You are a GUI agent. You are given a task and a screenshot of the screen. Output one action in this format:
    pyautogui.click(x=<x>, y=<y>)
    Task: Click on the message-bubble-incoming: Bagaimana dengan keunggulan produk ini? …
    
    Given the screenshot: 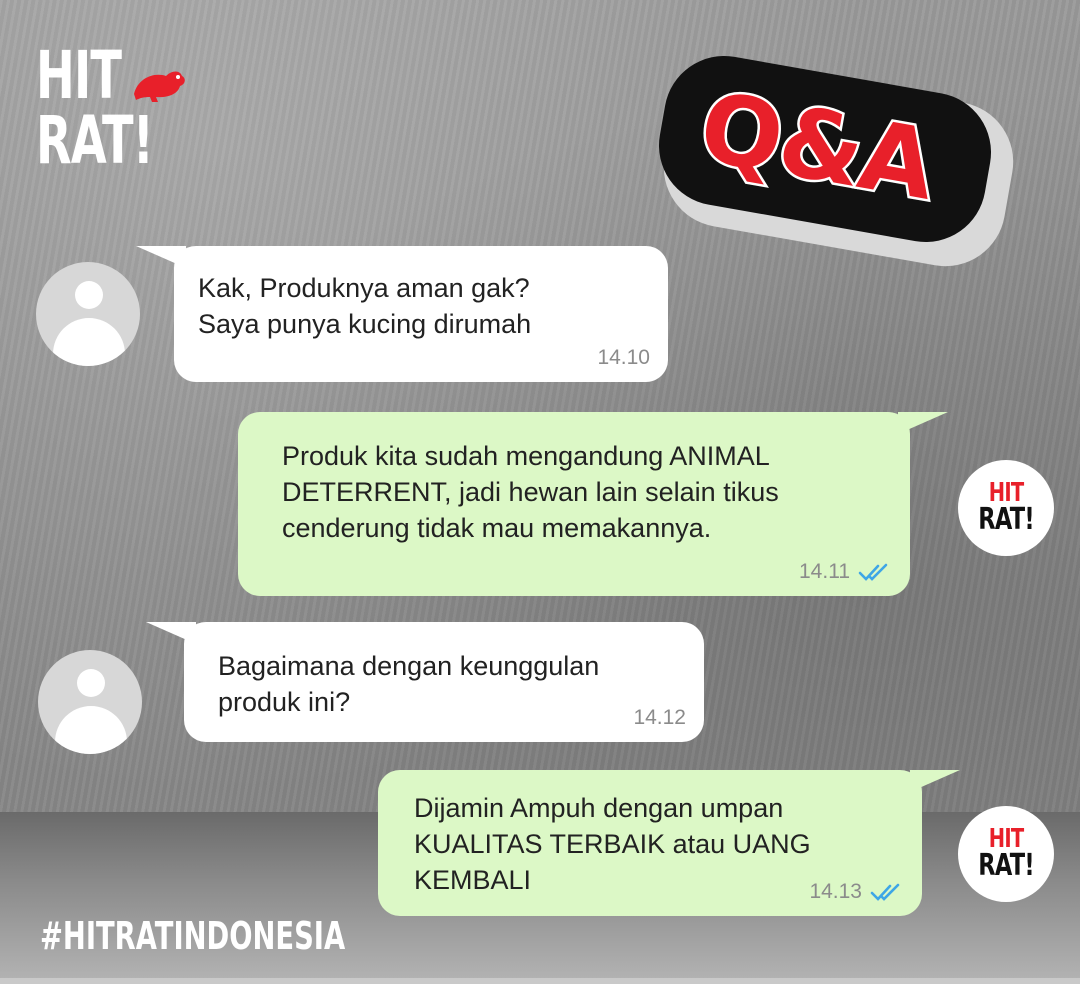 What is the action you would take?
    pyautogui.click(x=425, y=682)
    